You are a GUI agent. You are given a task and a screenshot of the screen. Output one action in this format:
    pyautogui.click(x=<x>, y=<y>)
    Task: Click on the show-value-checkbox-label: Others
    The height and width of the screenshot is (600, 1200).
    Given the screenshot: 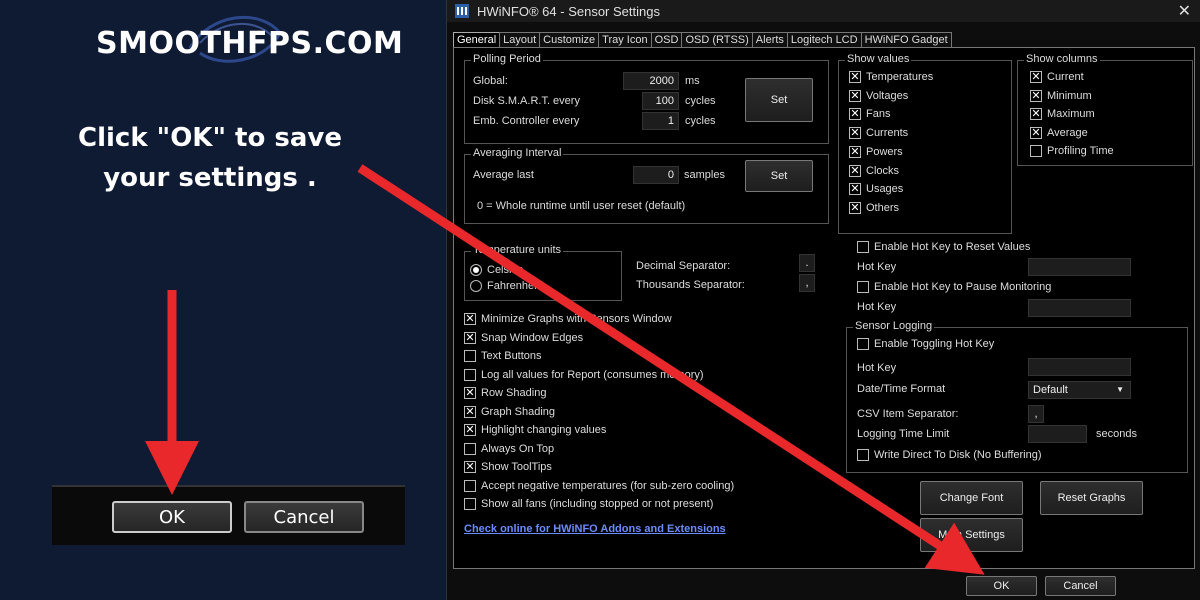 What is the action you would take?
    pyautogui.click(x=883, y=207)
    